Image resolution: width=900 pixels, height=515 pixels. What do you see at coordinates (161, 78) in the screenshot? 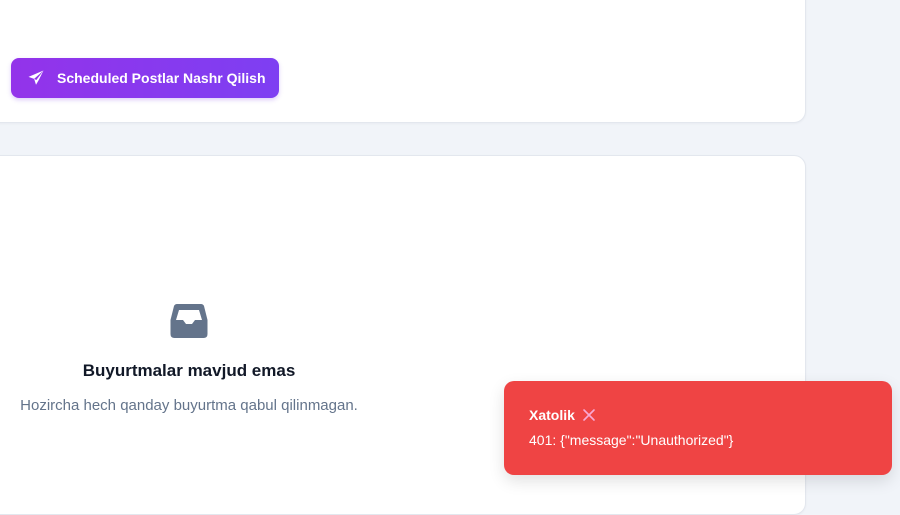
I see `publish-button-label: Scheduled Postlar Nashr Qilish` at bounding box center [161, 78].